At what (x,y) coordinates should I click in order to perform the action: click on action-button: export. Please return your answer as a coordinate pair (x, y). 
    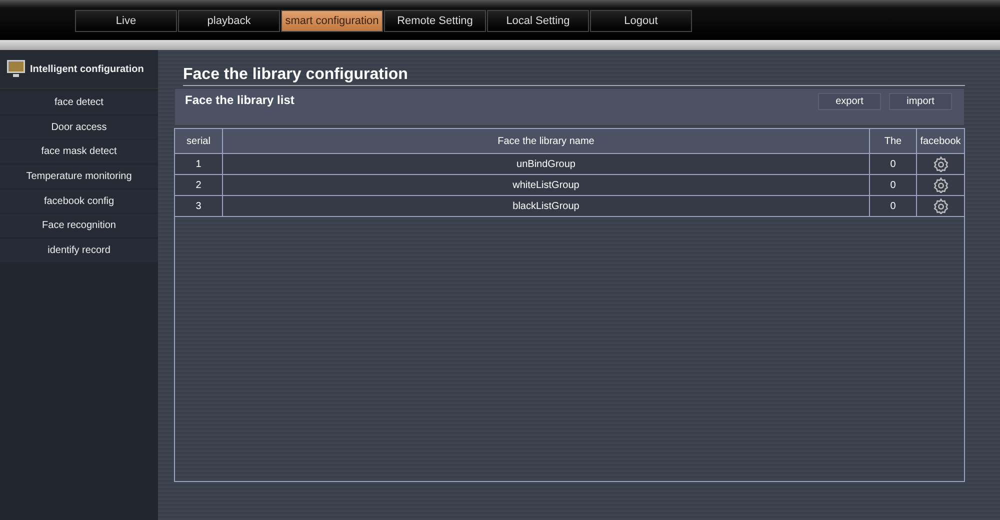
    Looking at the image, I should click on (849, 101).